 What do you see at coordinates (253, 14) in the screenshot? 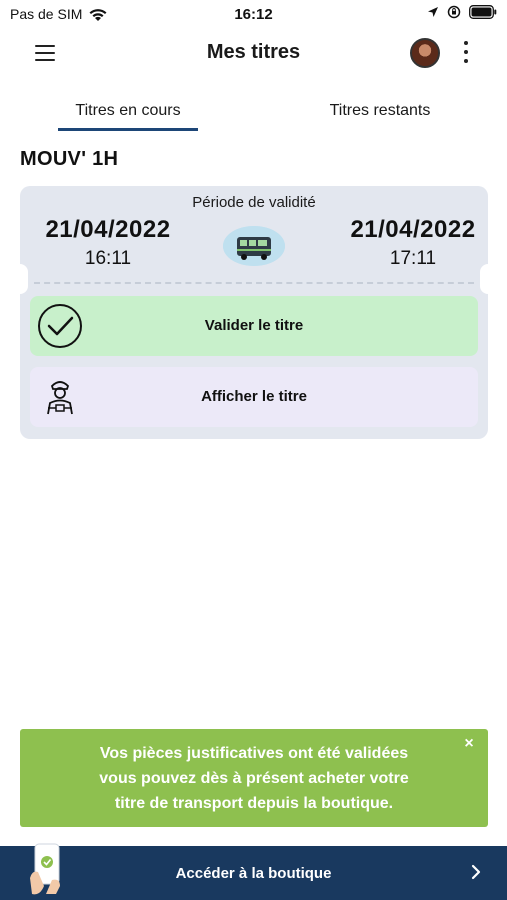
I see `status-bar: Pas de SIM 16:12` at bounding box center [253, 14].